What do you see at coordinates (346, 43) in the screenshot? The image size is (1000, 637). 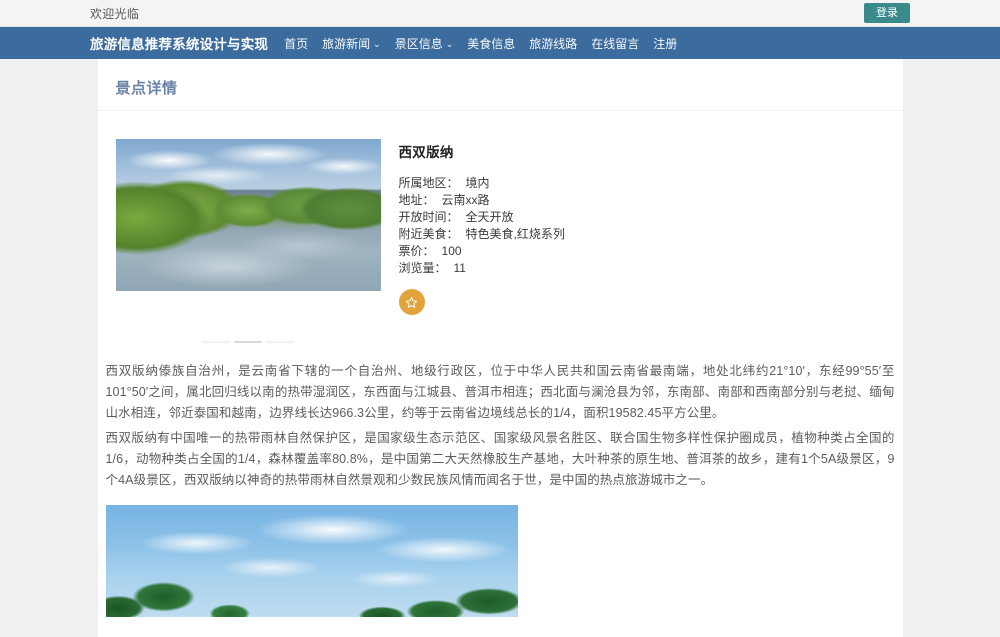 I see `nav-item-travel-news-label: 旅游新闻` at bounding box center [346, 43].